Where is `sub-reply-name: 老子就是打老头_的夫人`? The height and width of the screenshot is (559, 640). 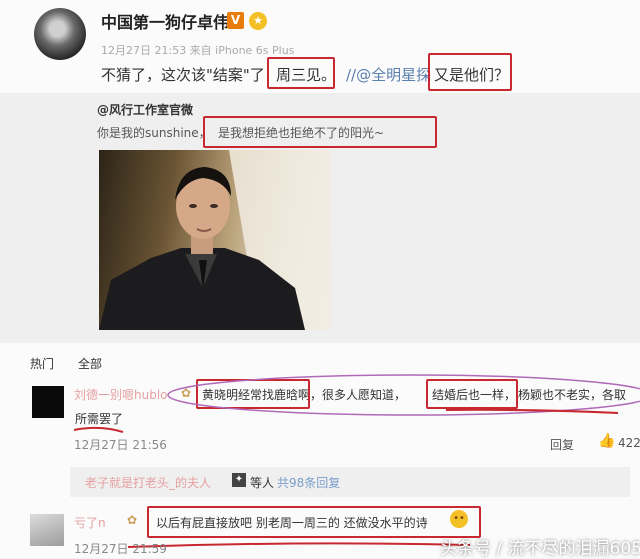 sub-reply-name: 老子就是打老头_的夫人 is located at coordinates (148, 482).